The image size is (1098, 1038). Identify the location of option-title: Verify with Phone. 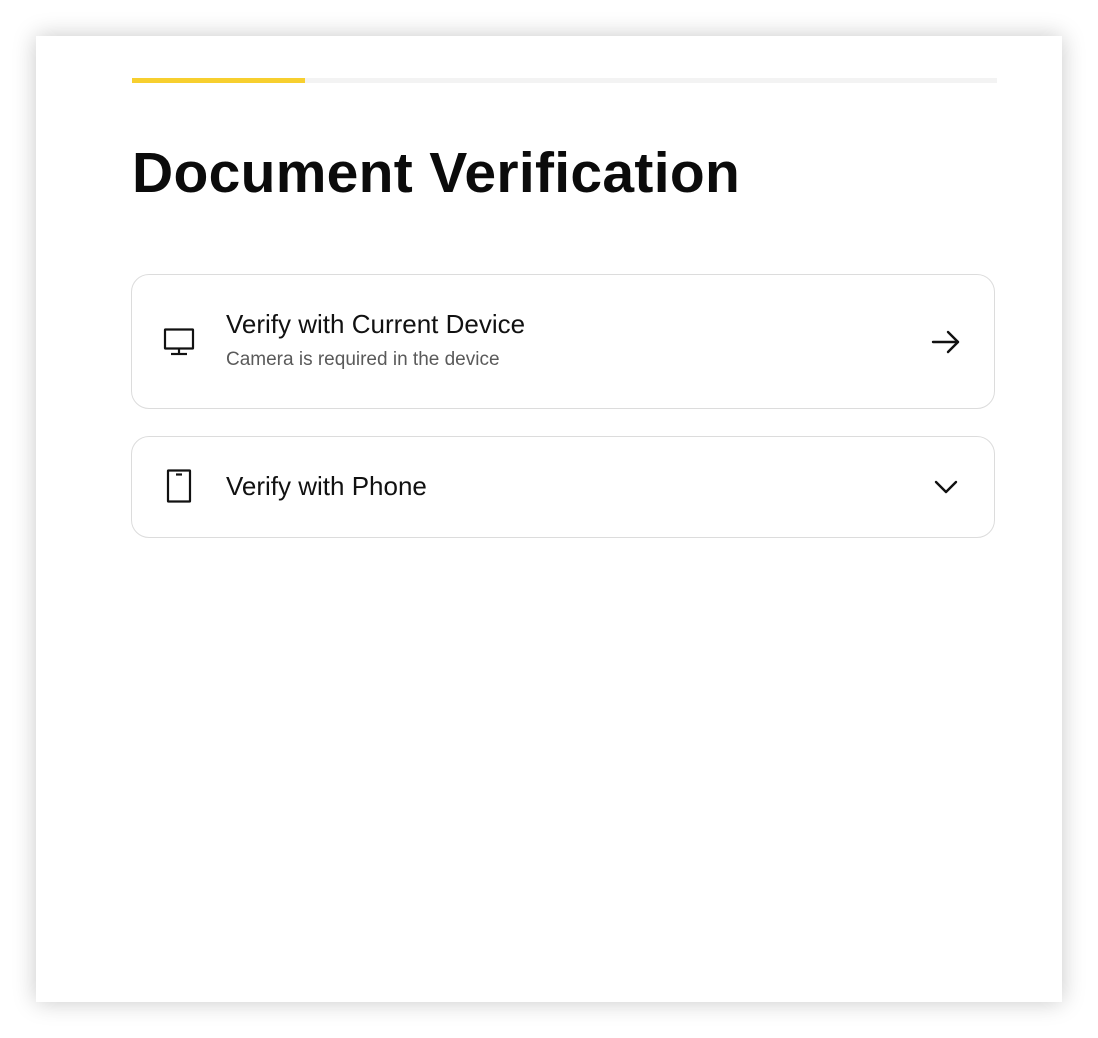
(326, 486).